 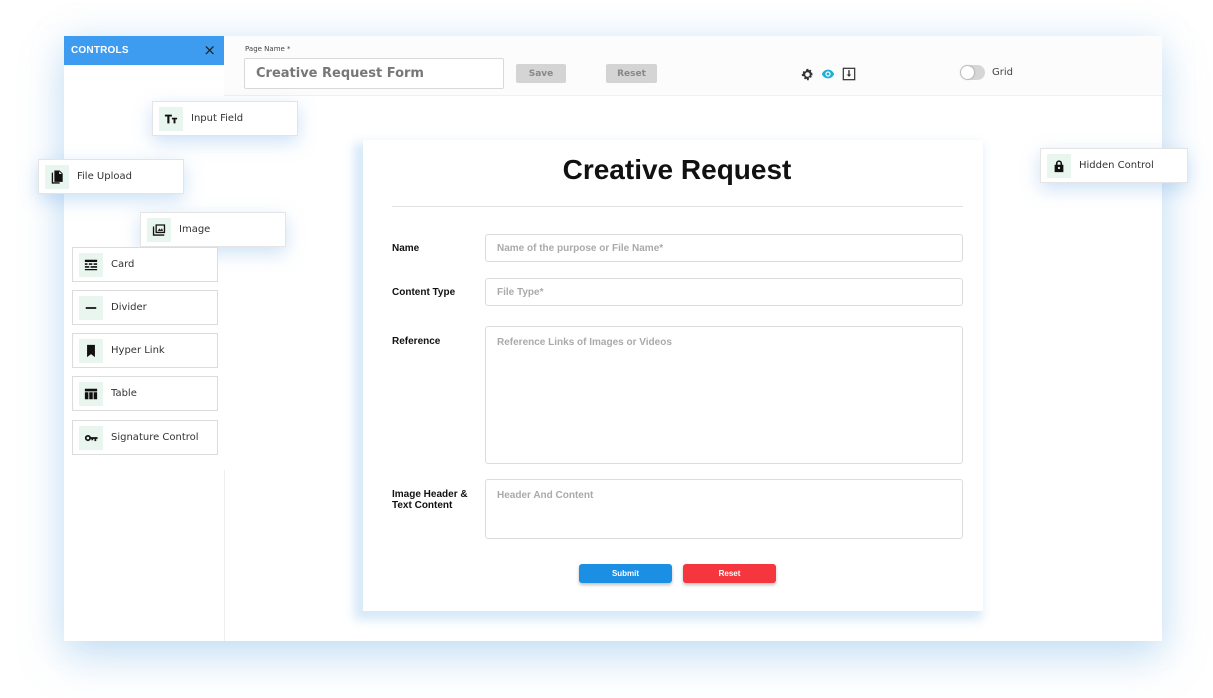 What do you see at coordinates (724, 248) in the screenshot?
I see `name-input: Name of the purpose or File Name*` at bounding box center [724, 248].